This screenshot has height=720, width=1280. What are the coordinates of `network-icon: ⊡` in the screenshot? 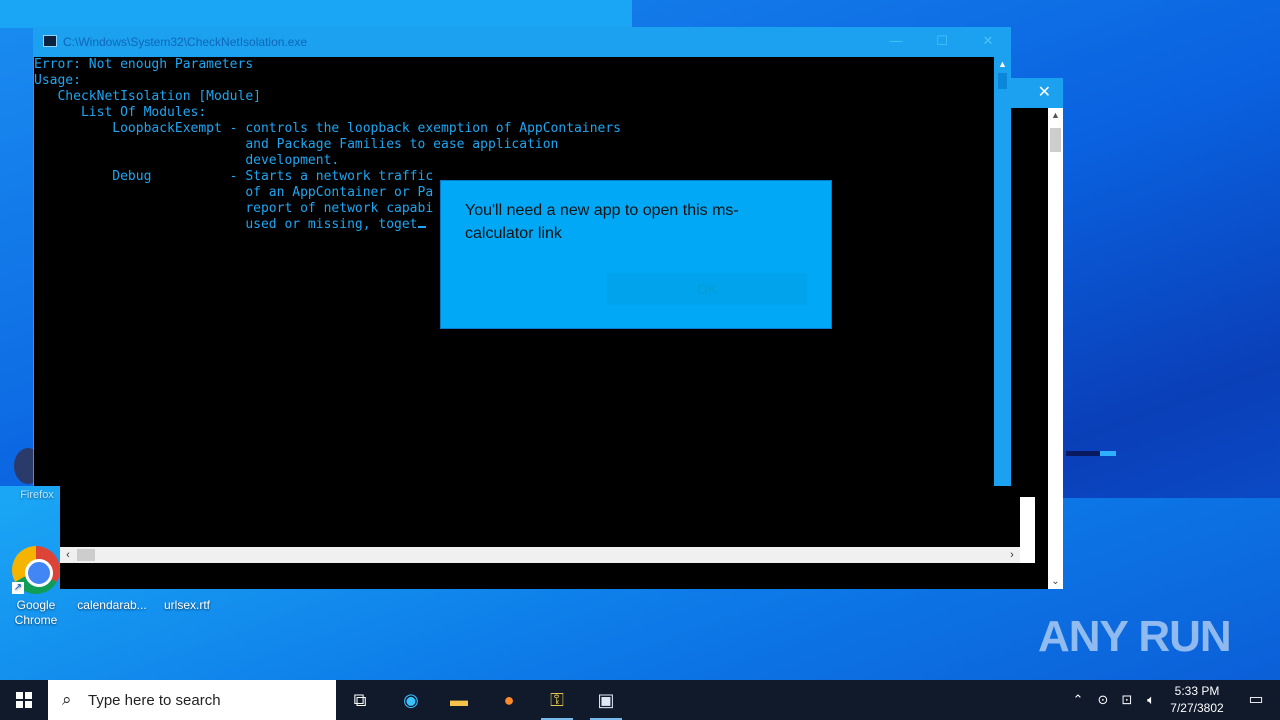 It's located at (1127, 700).